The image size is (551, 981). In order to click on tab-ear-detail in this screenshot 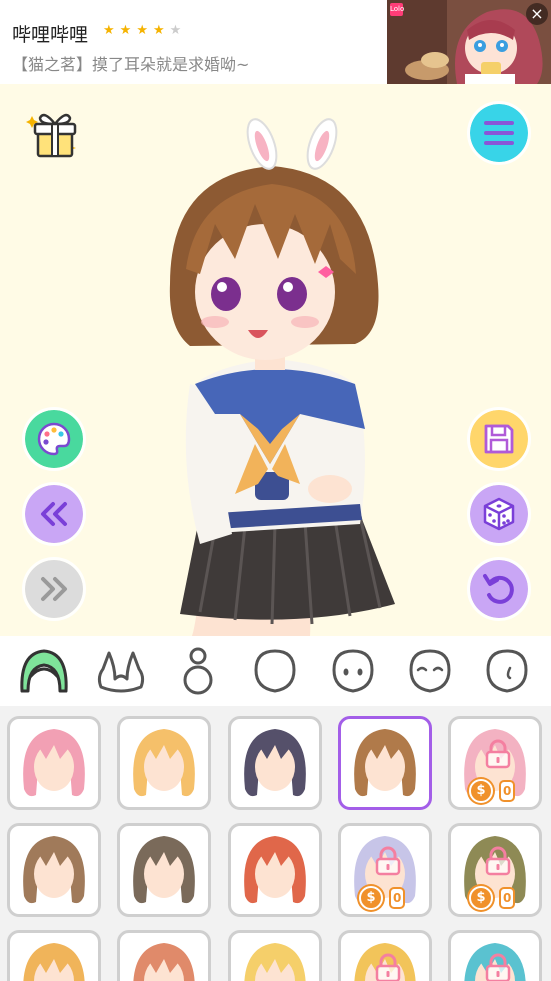, I will do `click(507, 671)`.